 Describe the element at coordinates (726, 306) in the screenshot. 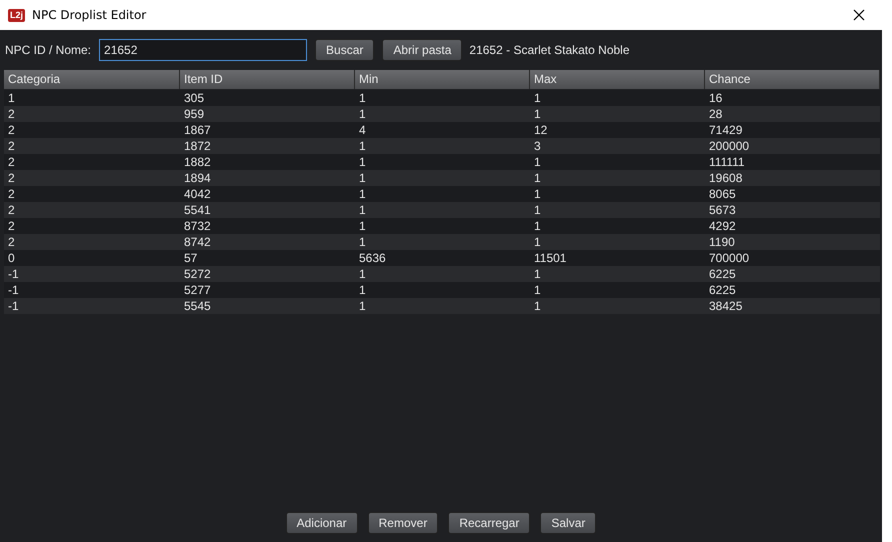

I see `table-cell-text: 38425` at that location.